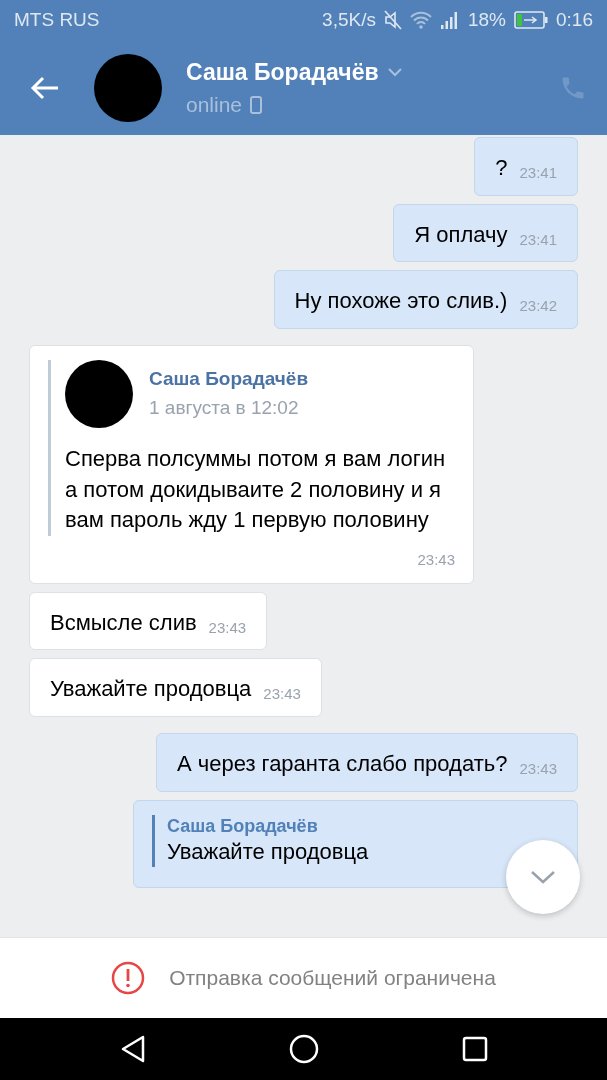  What do you see at coordinates (123, 622) in the screenshot?
I see `message-text: Всмысле слив` at bounding box center [123, 622].